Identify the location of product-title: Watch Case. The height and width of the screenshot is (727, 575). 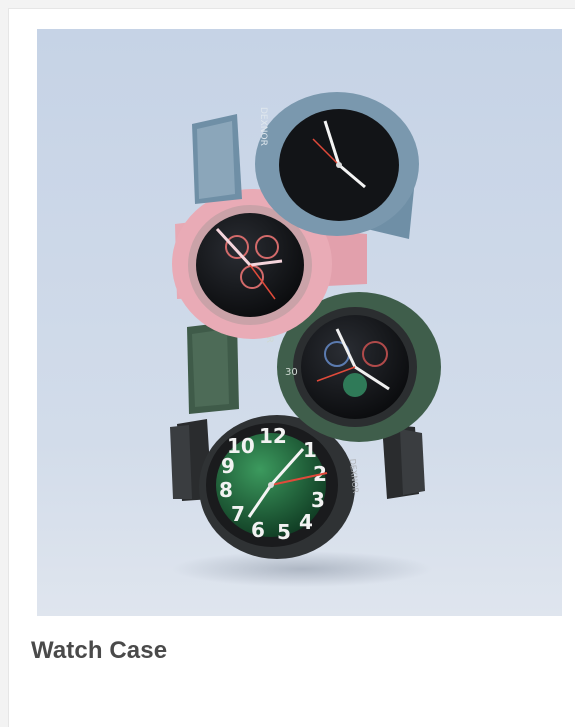
(99, 651).